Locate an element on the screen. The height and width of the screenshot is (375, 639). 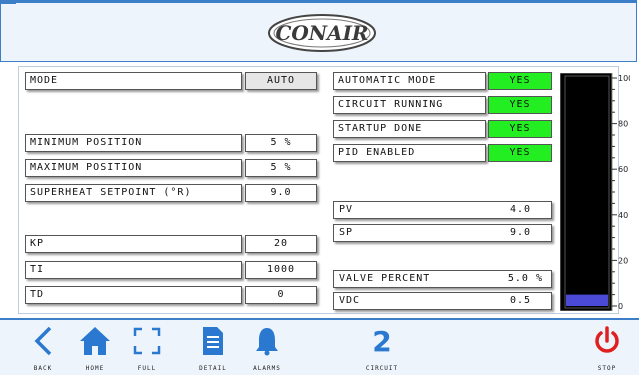
circuit-button: 2 CIRCUIT is located at coordinates (382, 347).